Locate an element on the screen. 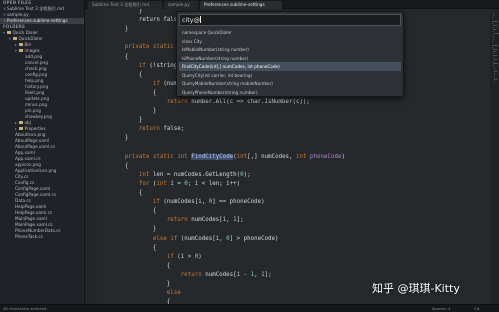 This screenshot has height=312, width=499. open-file-item: ×Preferences.sublime-settings is located at coordinates (42, 21).